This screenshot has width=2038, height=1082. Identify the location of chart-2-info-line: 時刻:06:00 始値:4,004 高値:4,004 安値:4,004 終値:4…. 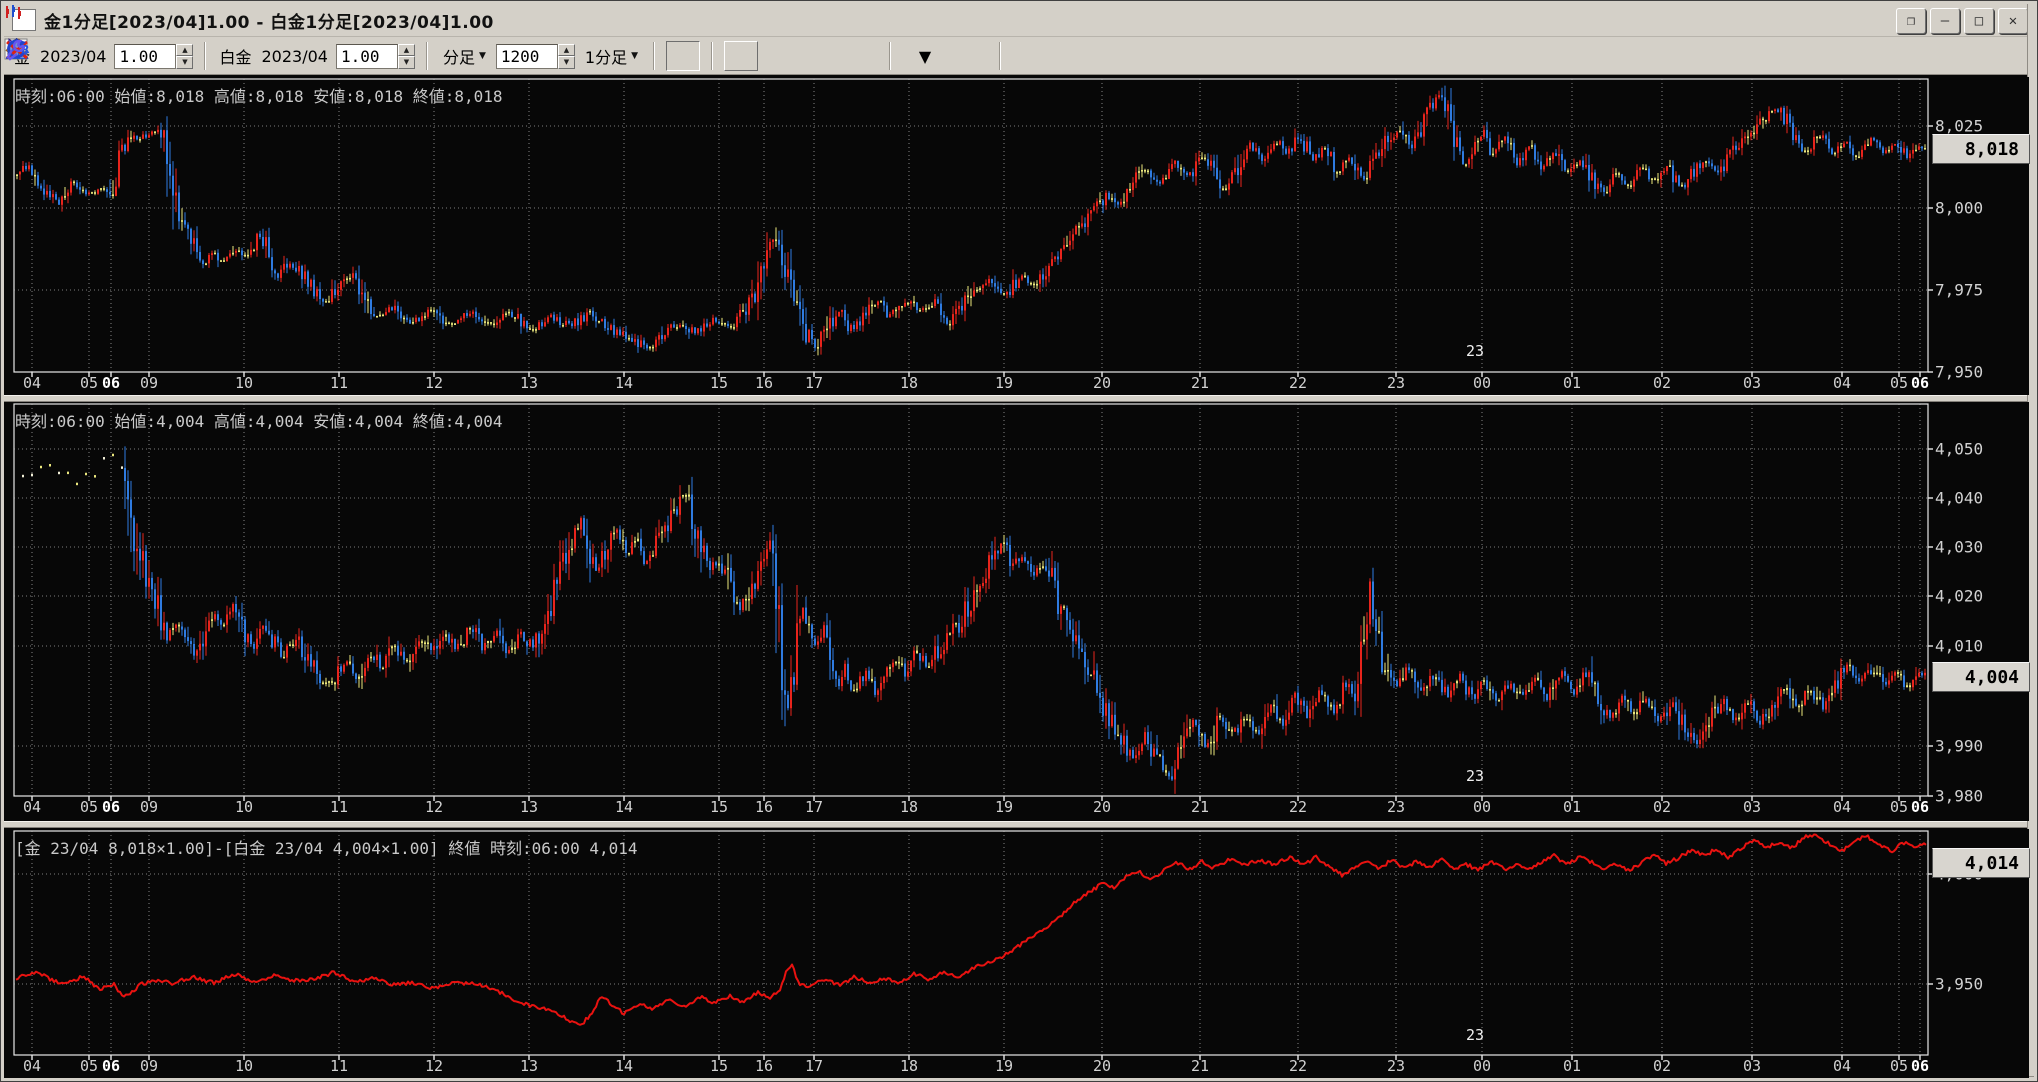
(259, 421).